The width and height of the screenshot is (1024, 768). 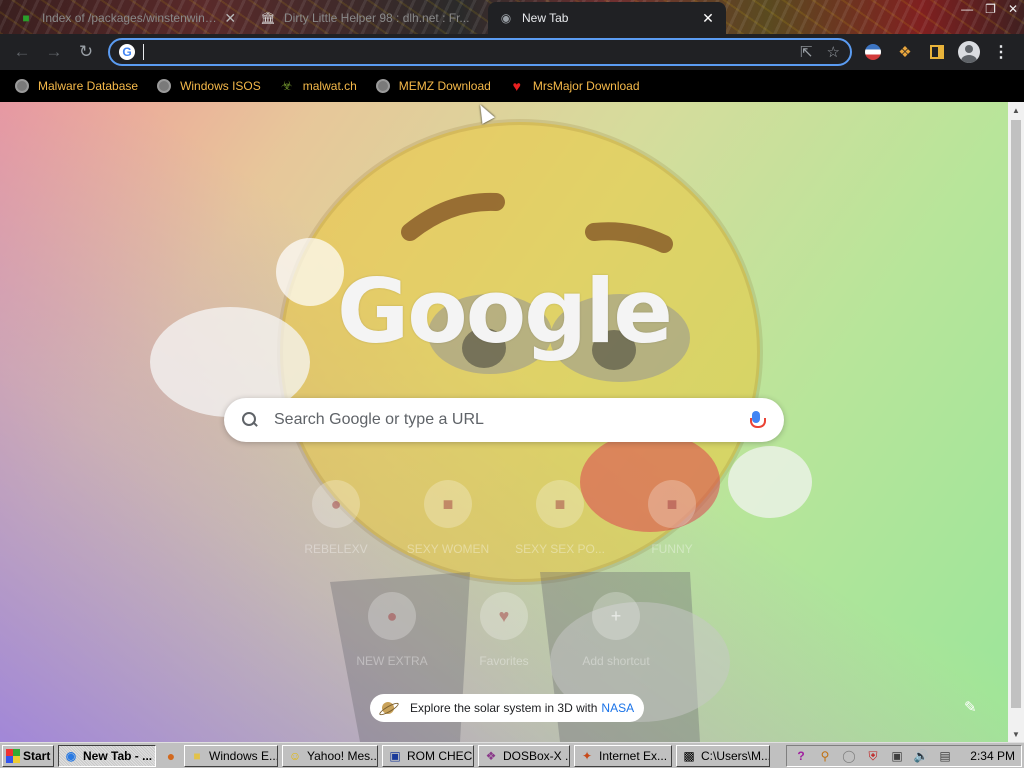 I want to click on shield-icon: ⛨, so click(x=873, y=756).